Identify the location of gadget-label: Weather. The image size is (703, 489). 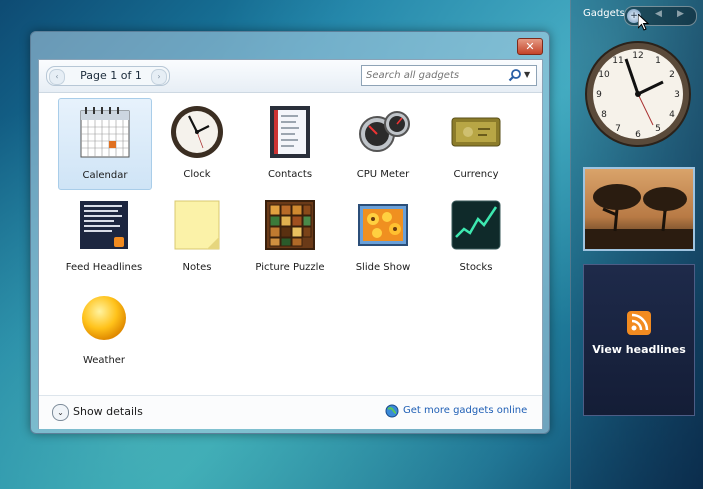
(104, 360).